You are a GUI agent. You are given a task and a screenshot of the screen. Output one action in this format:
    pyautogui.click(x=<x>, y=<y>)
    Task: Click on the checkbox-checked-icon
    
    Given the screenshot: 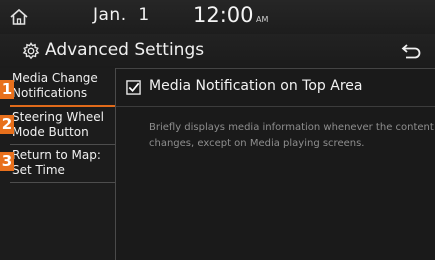 What is the action you would take?
    pyautogui.click(x=133, y=87)
    